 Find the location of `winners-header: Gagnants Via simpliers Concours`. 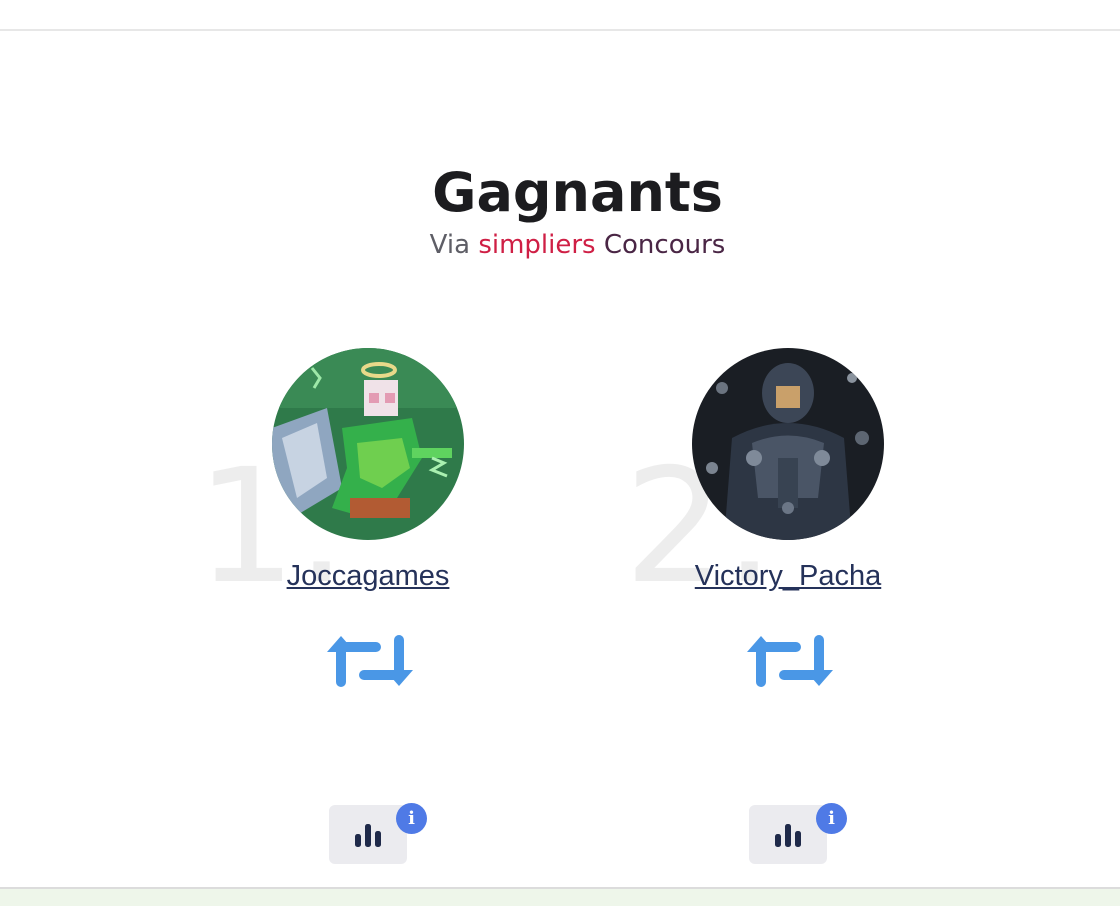

winners-header: Gagnants Via simpliers Concours is located at coordinates (560, 210).